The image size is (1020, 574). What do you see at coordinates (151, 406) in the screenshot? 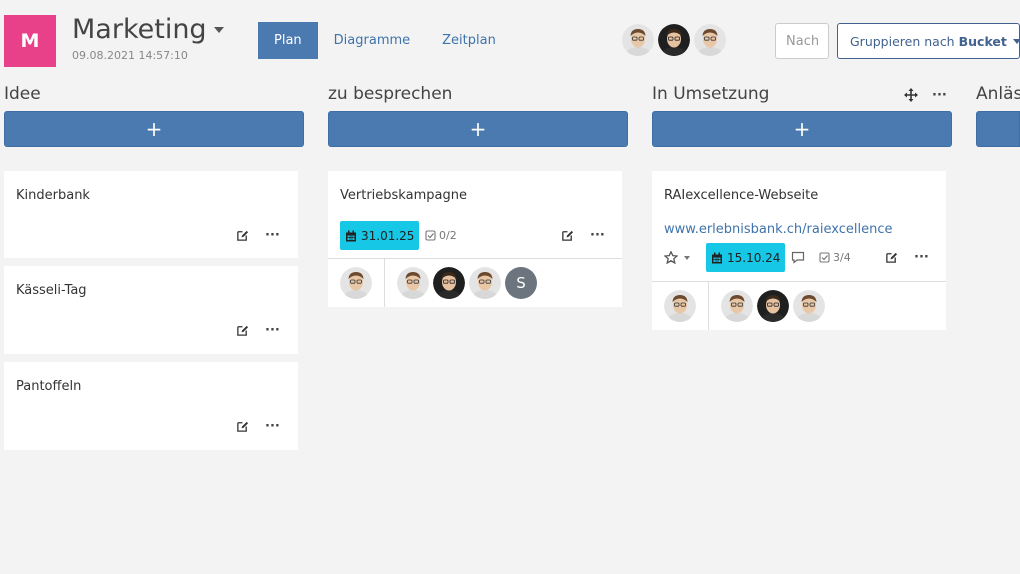
I see `task-card: Pantoffeln ···` at bounding box center [151, 406].